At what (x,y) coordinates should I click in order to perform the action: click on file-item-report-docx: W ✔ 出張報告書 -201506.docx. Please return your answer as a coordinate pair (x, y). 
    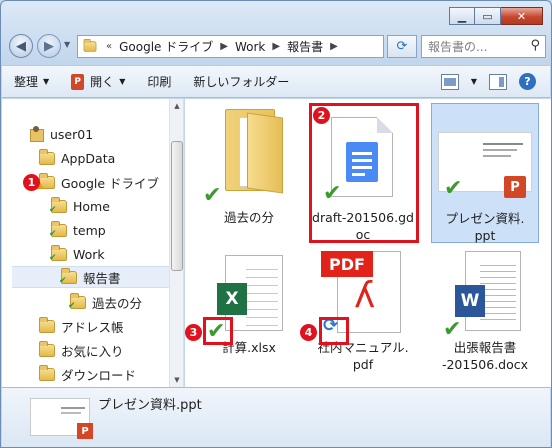
    Looking at the image, I should click on (485, 315).